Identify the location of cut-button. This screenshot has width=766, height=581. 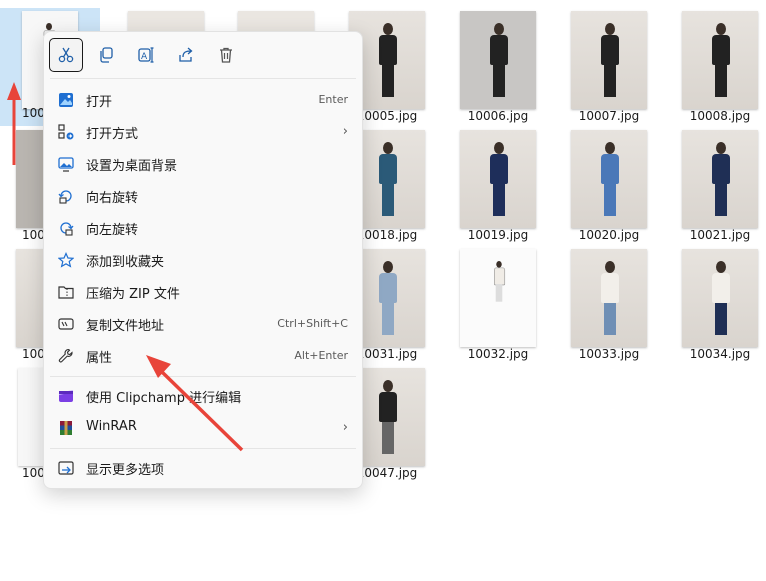
(66, 55).